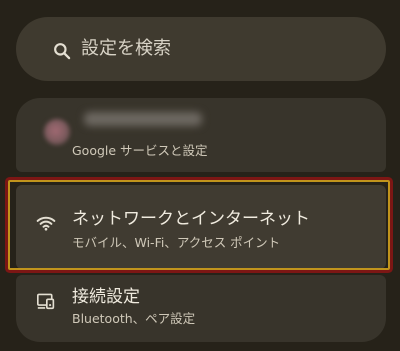  I want to click on connected-devices-subtitle: Bluetooth、ペア設定, so click(134, 318).